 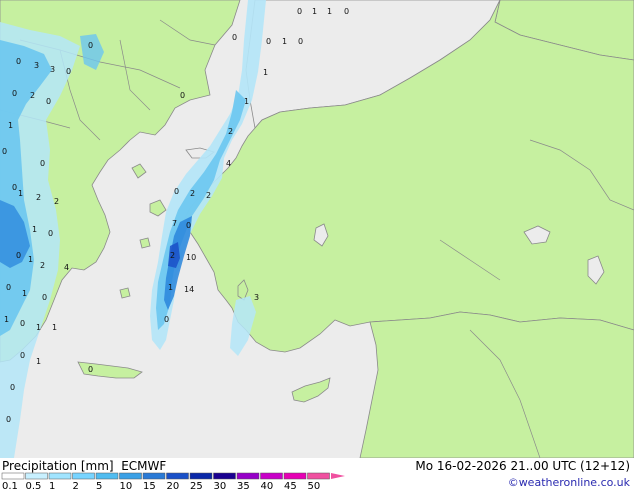 What do you see at coordinates (10, 485) in the screenshot?
I see `scale-label: 0.1` at bounding box center [10, 485].